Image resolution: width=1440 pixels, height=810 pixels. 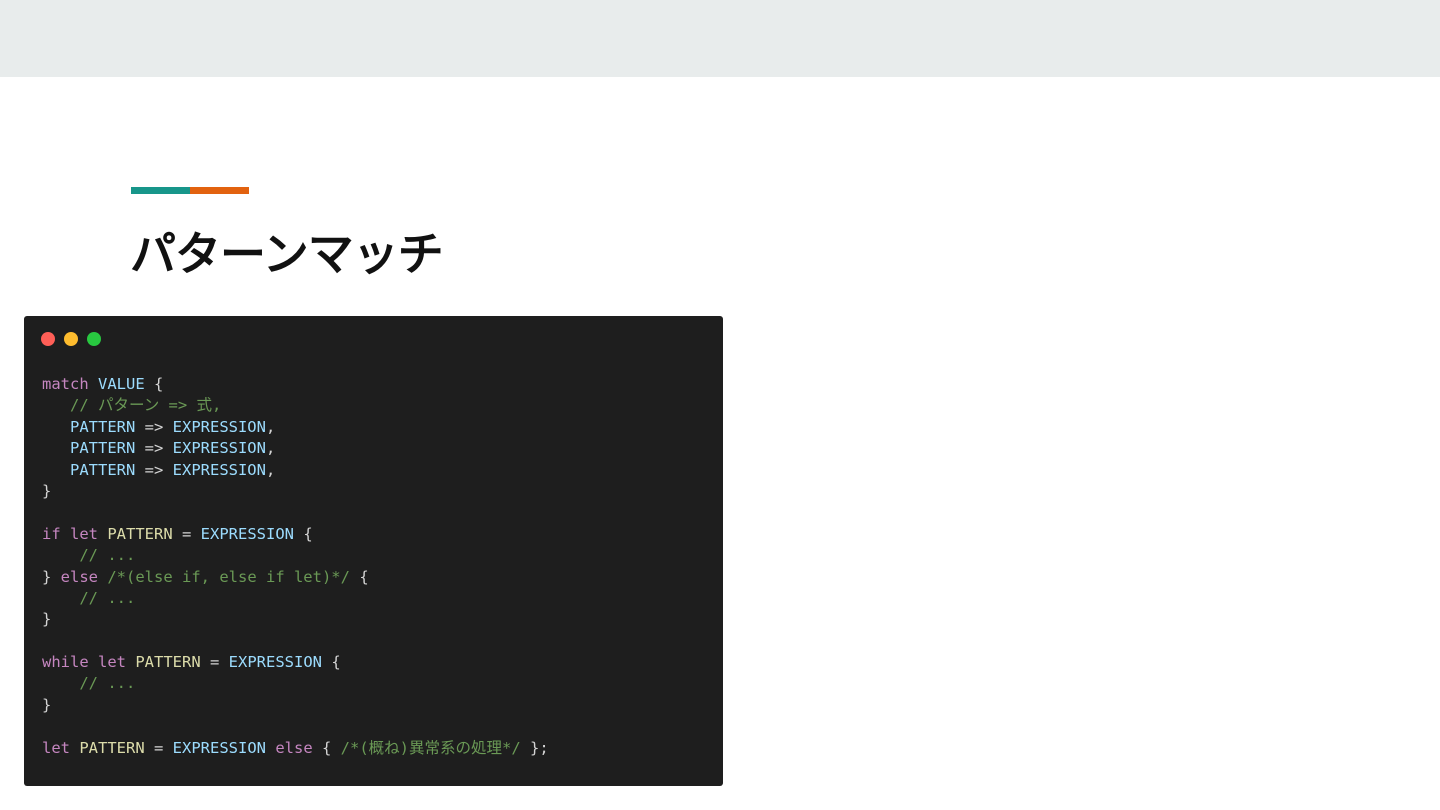 What do you see at coordinates (146, 405) in the screenshot?
I see `code-token: // パターン => 式,` at bounding box center [146, 405].